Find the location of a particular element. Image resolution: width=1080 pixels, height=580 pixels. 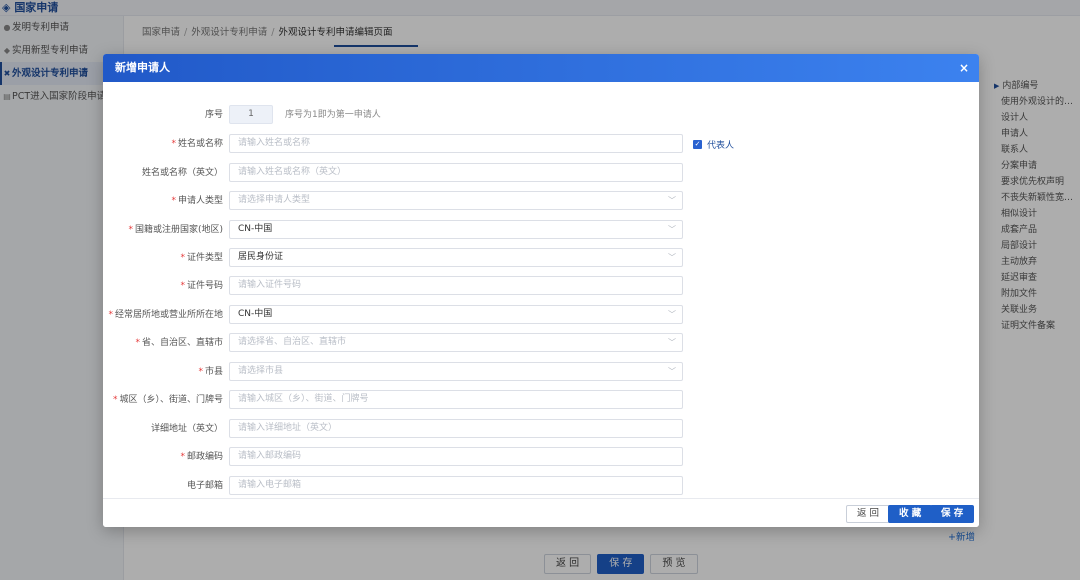

email-input: 请输入电子邮箱 is located at coordinates (456, 485).